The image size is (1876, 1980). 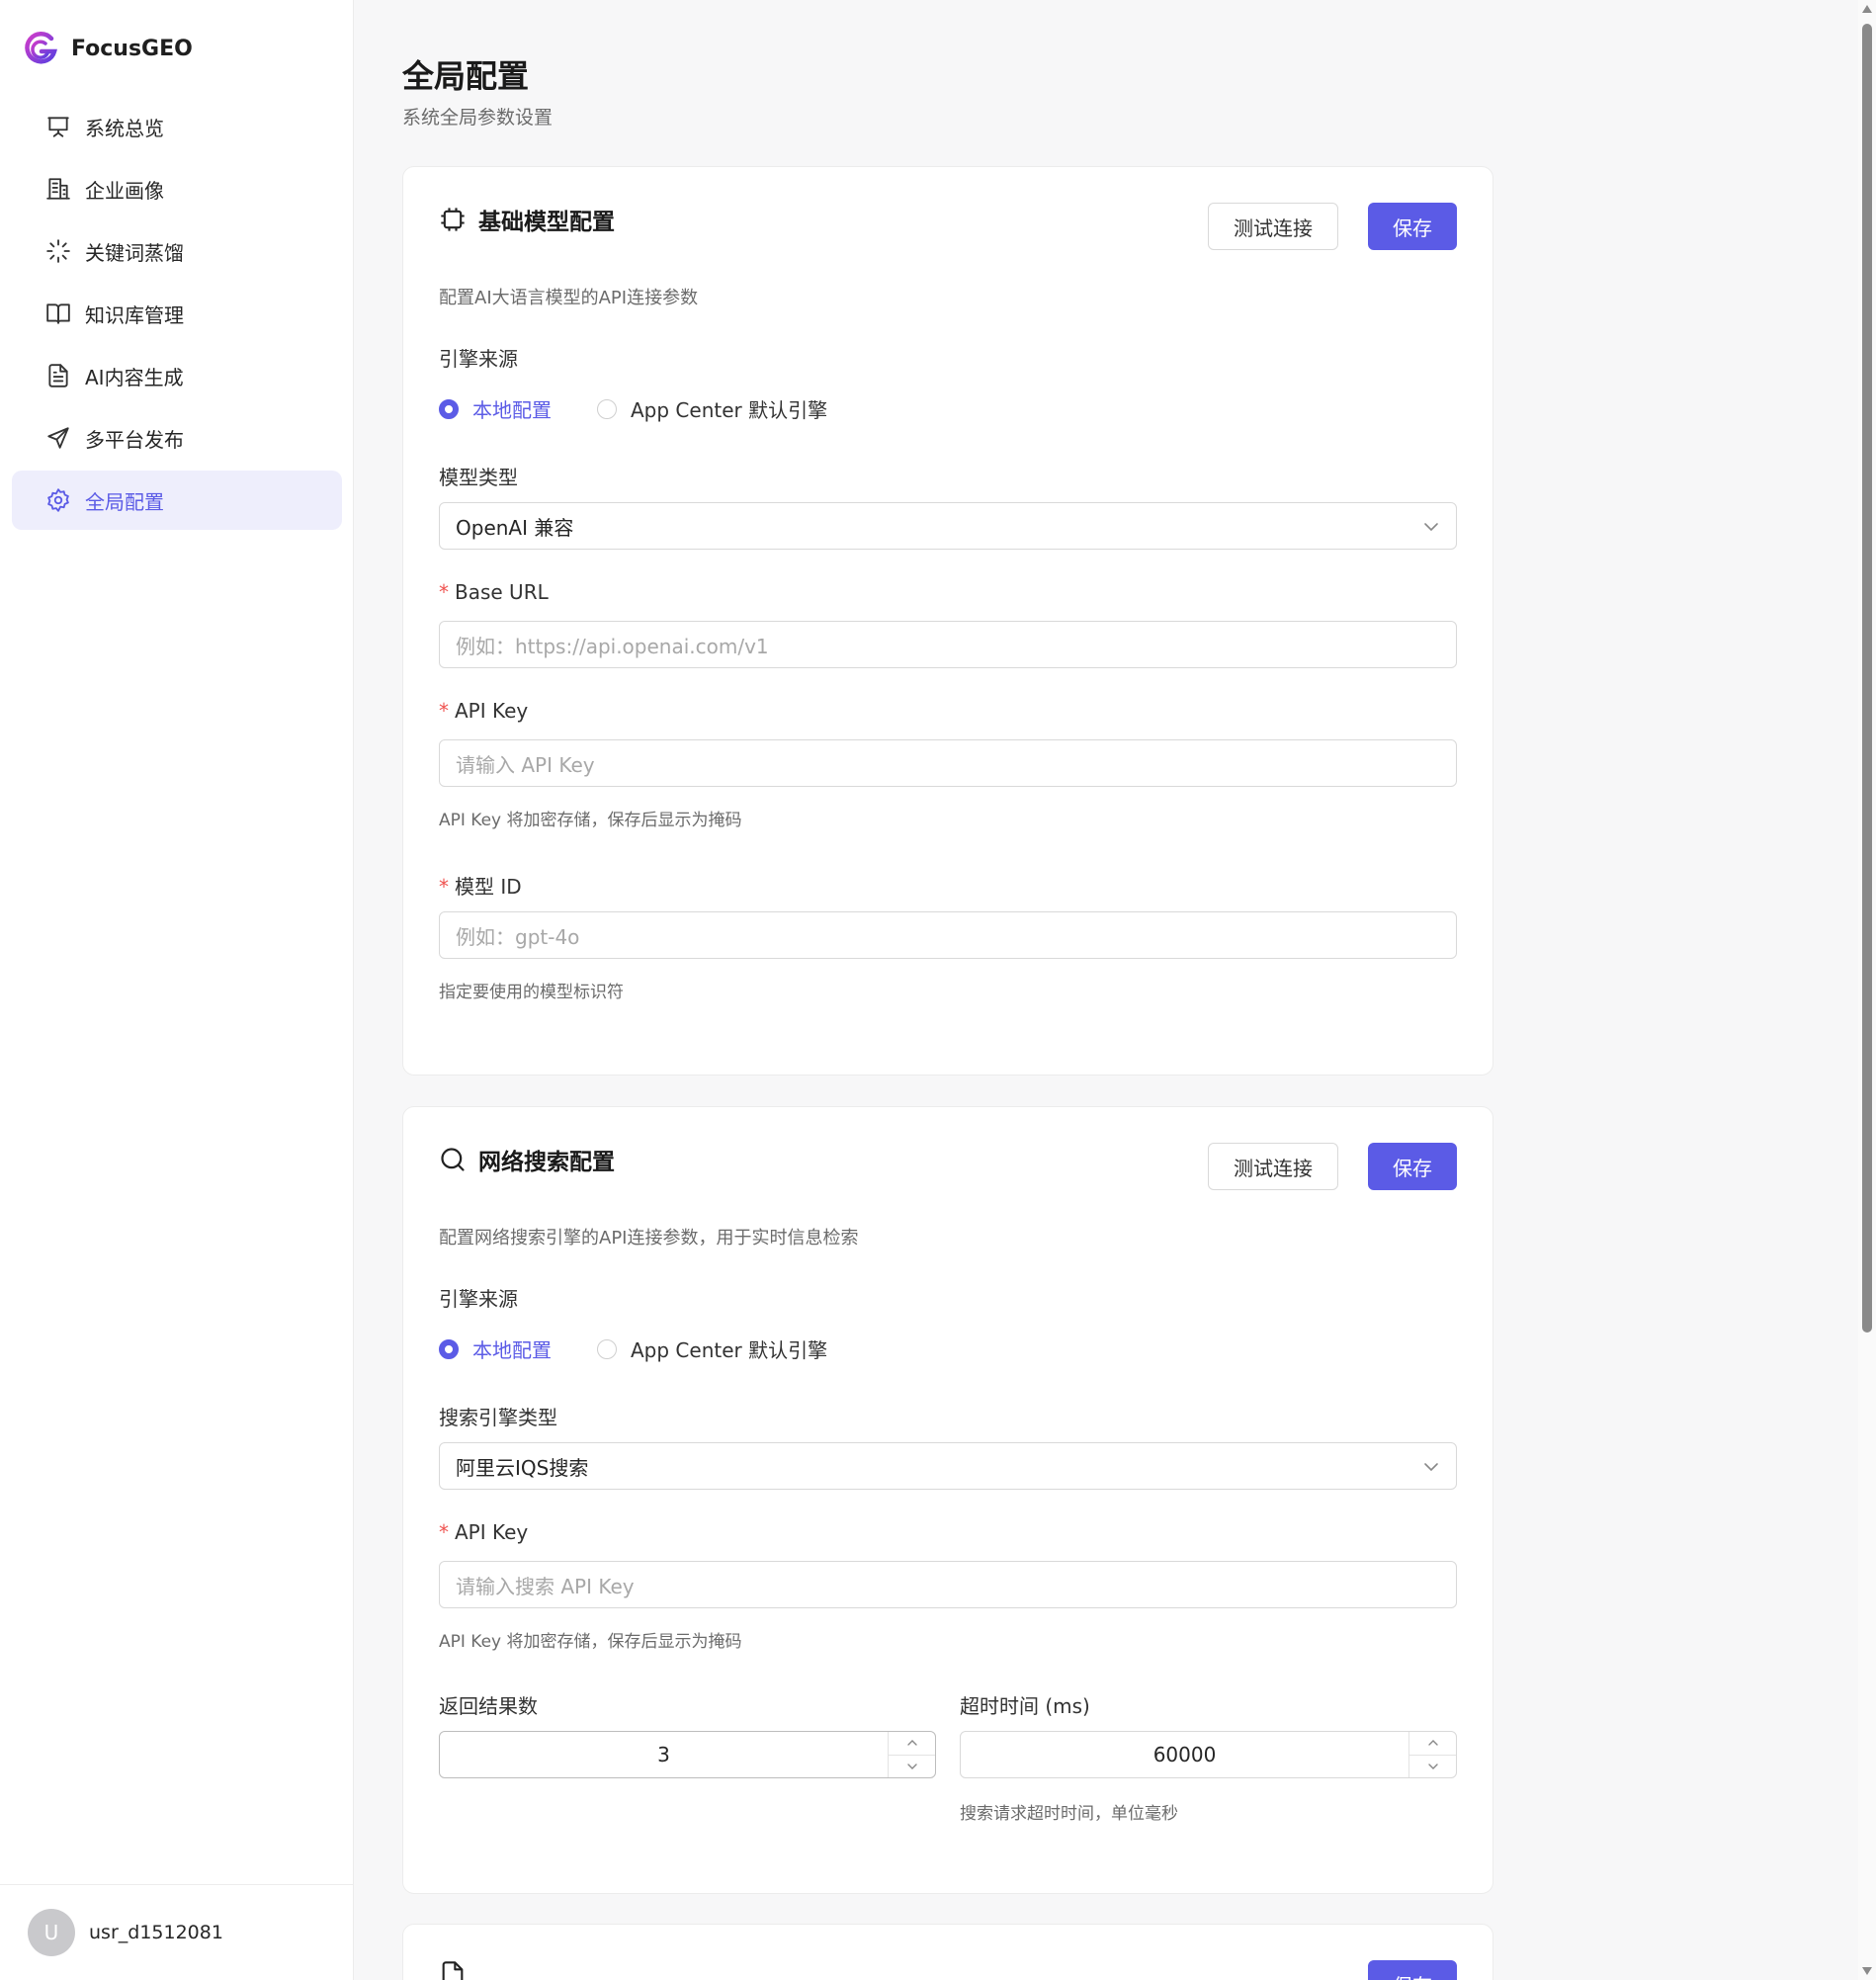 I want to click on sidebar-nav: 系统总览 企业画像 关键词蒸馏 知识库管理 AI内容生成 多平台发布 全局配置, so click(x=177, y=315).